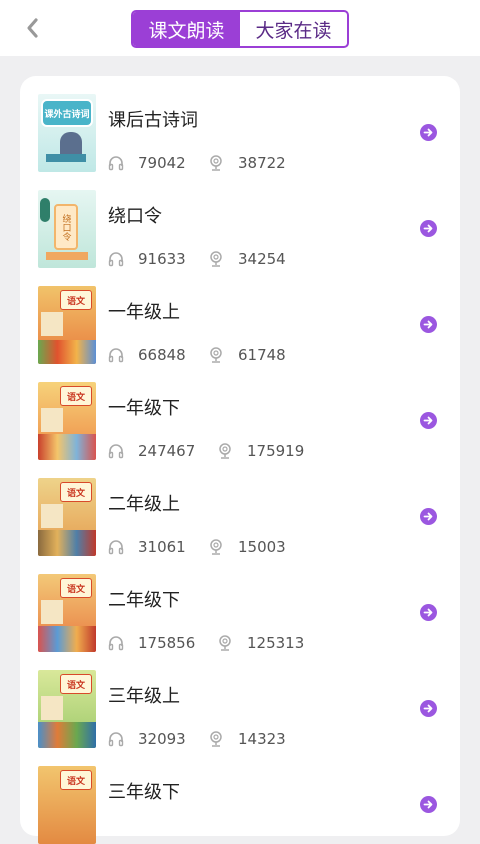 The width and height of the screenshot is (480, 844). I want to click on item-title: 二年级下, so click(144, 600).